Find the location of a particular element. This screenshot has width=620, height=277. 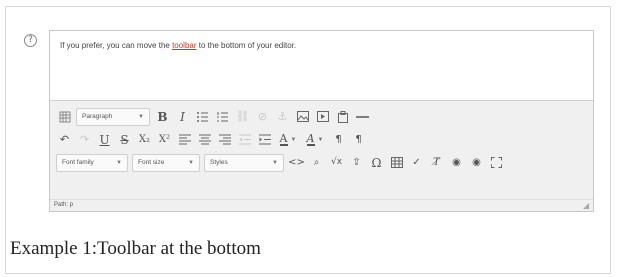

italic-label: I is located at coordinates (182, 116).